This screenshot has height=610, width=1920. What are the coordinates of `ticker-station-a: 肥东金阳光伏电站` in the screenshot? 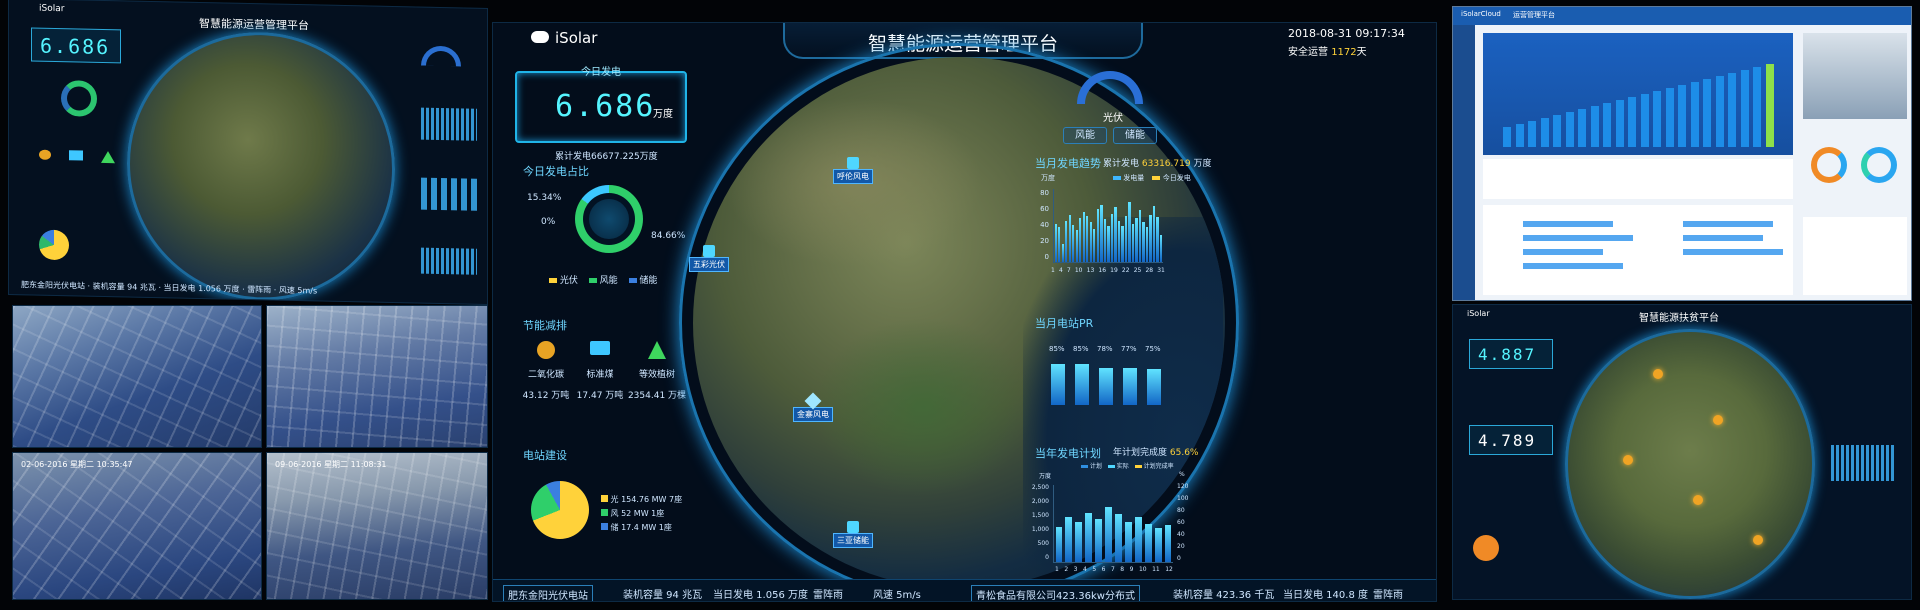 It's located at (548, 593).